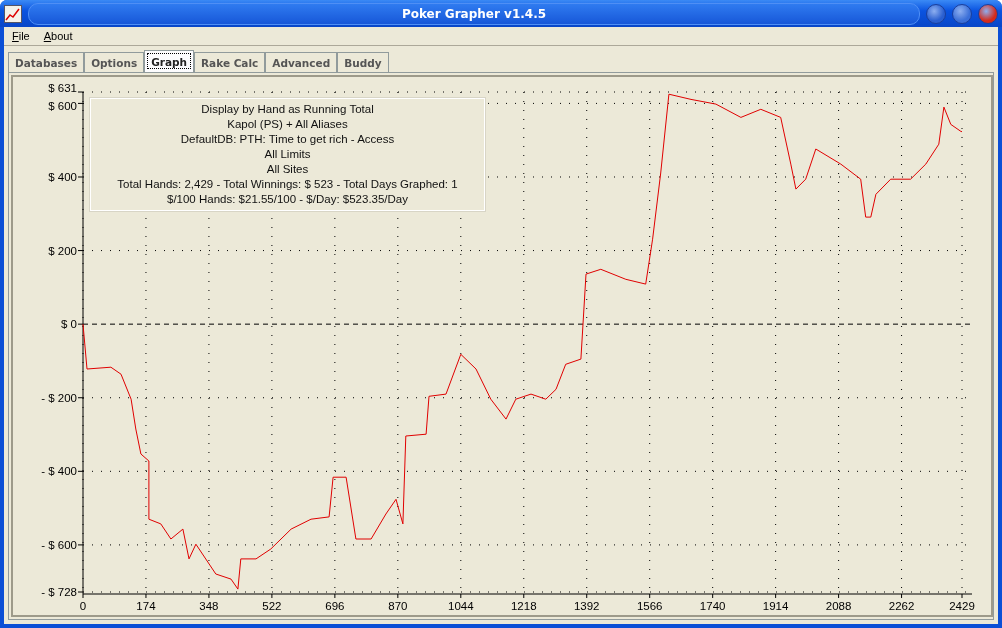 Image resolution: width=1002 pixels, height=628 pixels. What do you see at coordinates (13, 13) in the screenshot?
I see `chart-icon` at bounding box center [13, 13].